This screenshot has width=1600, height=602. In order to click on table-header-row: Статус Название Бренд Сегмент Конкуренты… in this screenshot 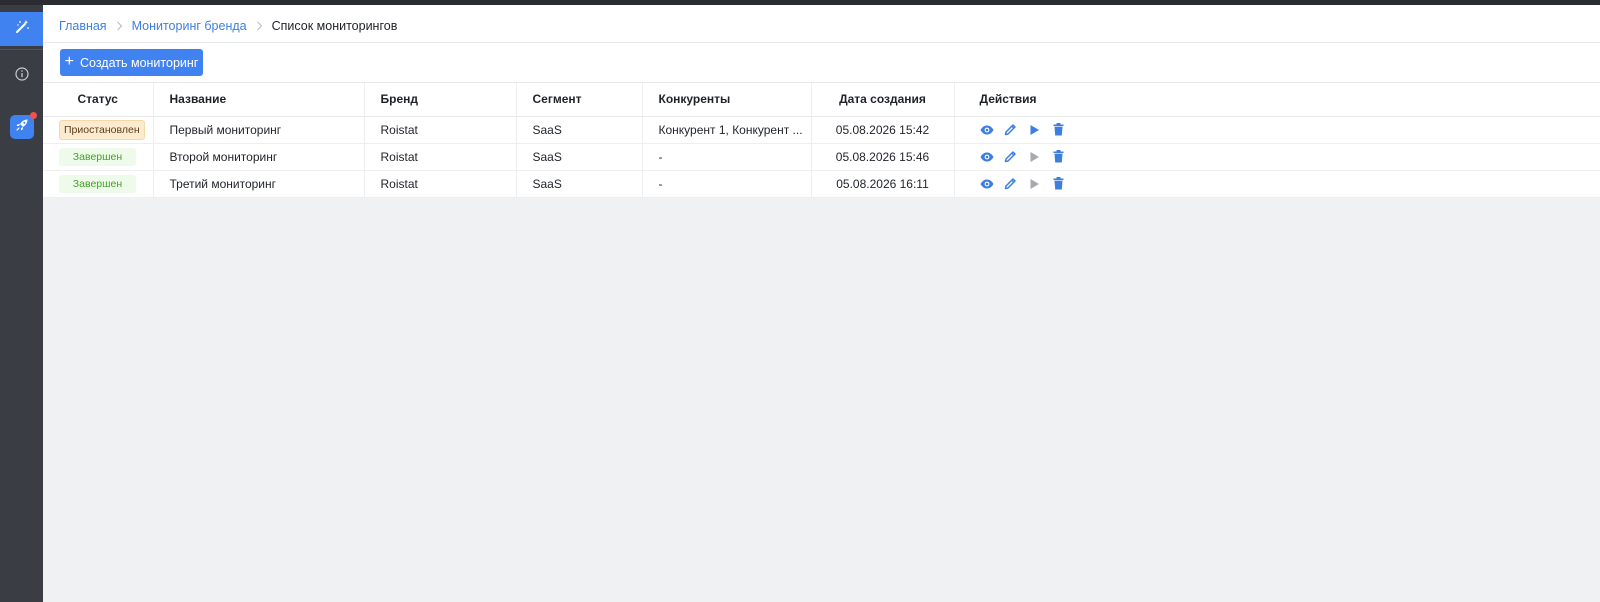, I will do `click(821, 100)`.